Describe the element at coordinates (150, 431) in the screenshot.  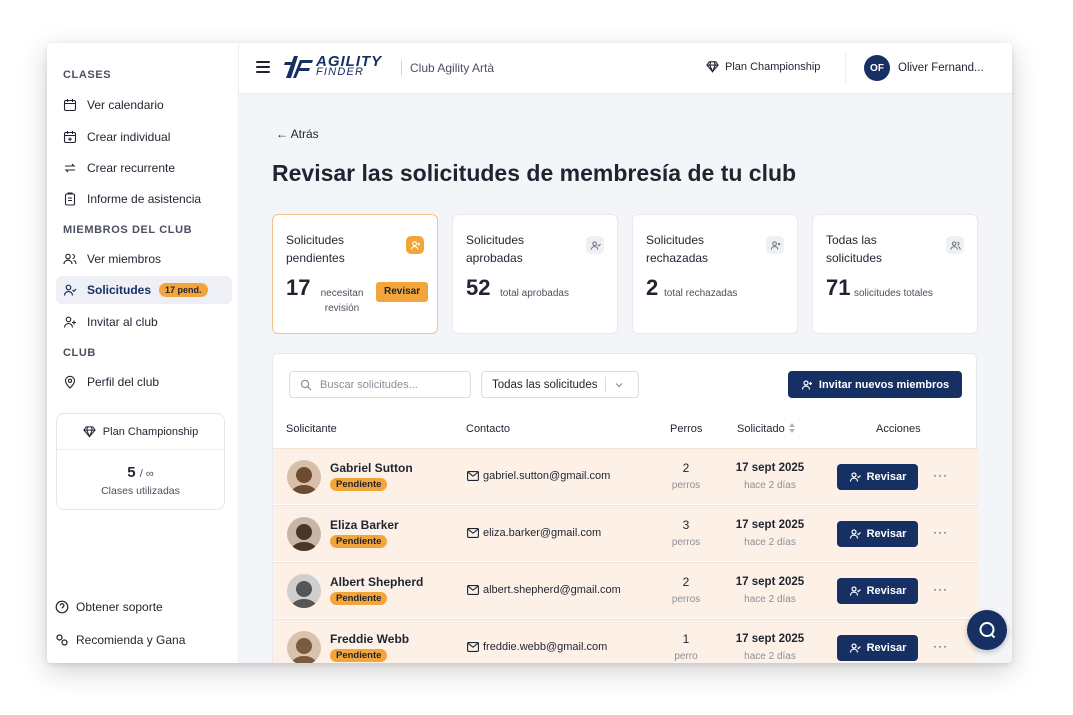
I see `plan-name: Plan Championship` at that location.